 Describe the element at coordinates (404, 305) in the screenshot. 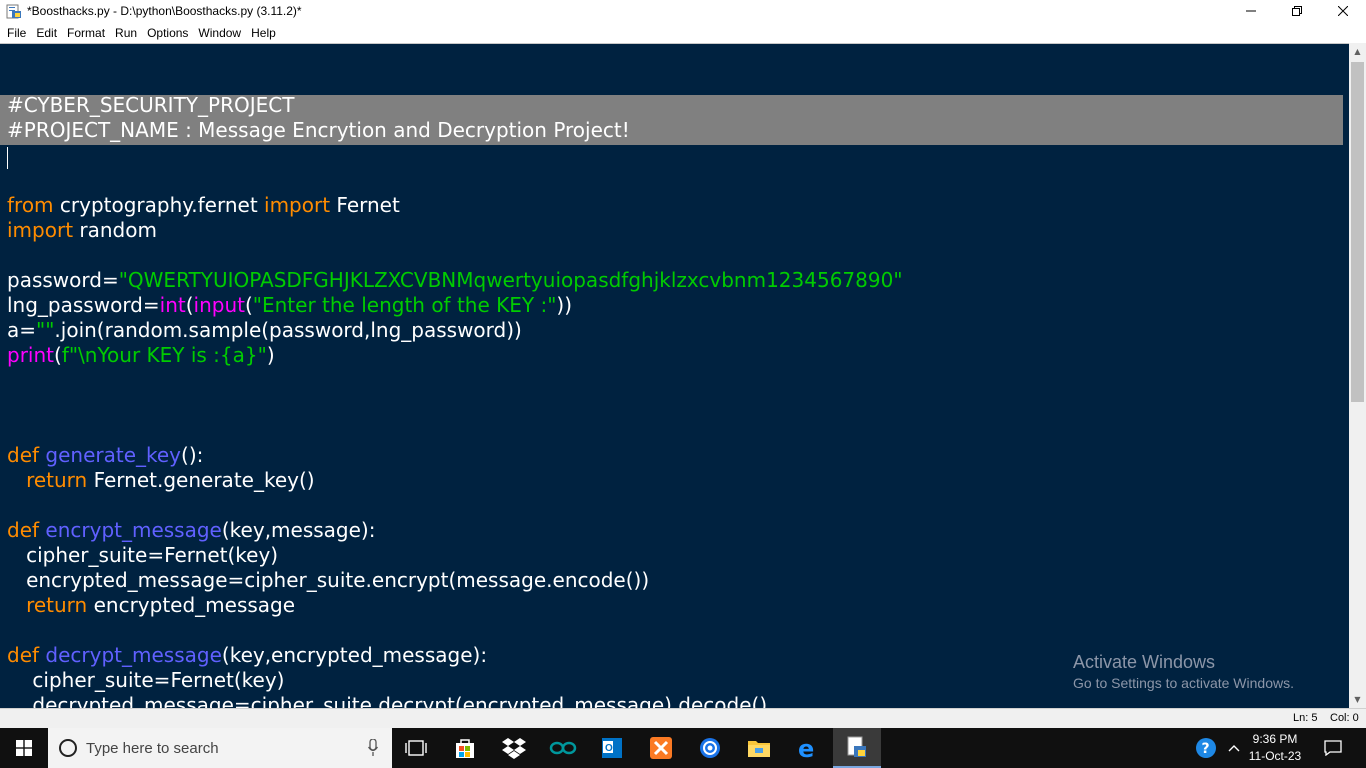

I see `code-token: "Enter the length of the KEY :"` at that location.